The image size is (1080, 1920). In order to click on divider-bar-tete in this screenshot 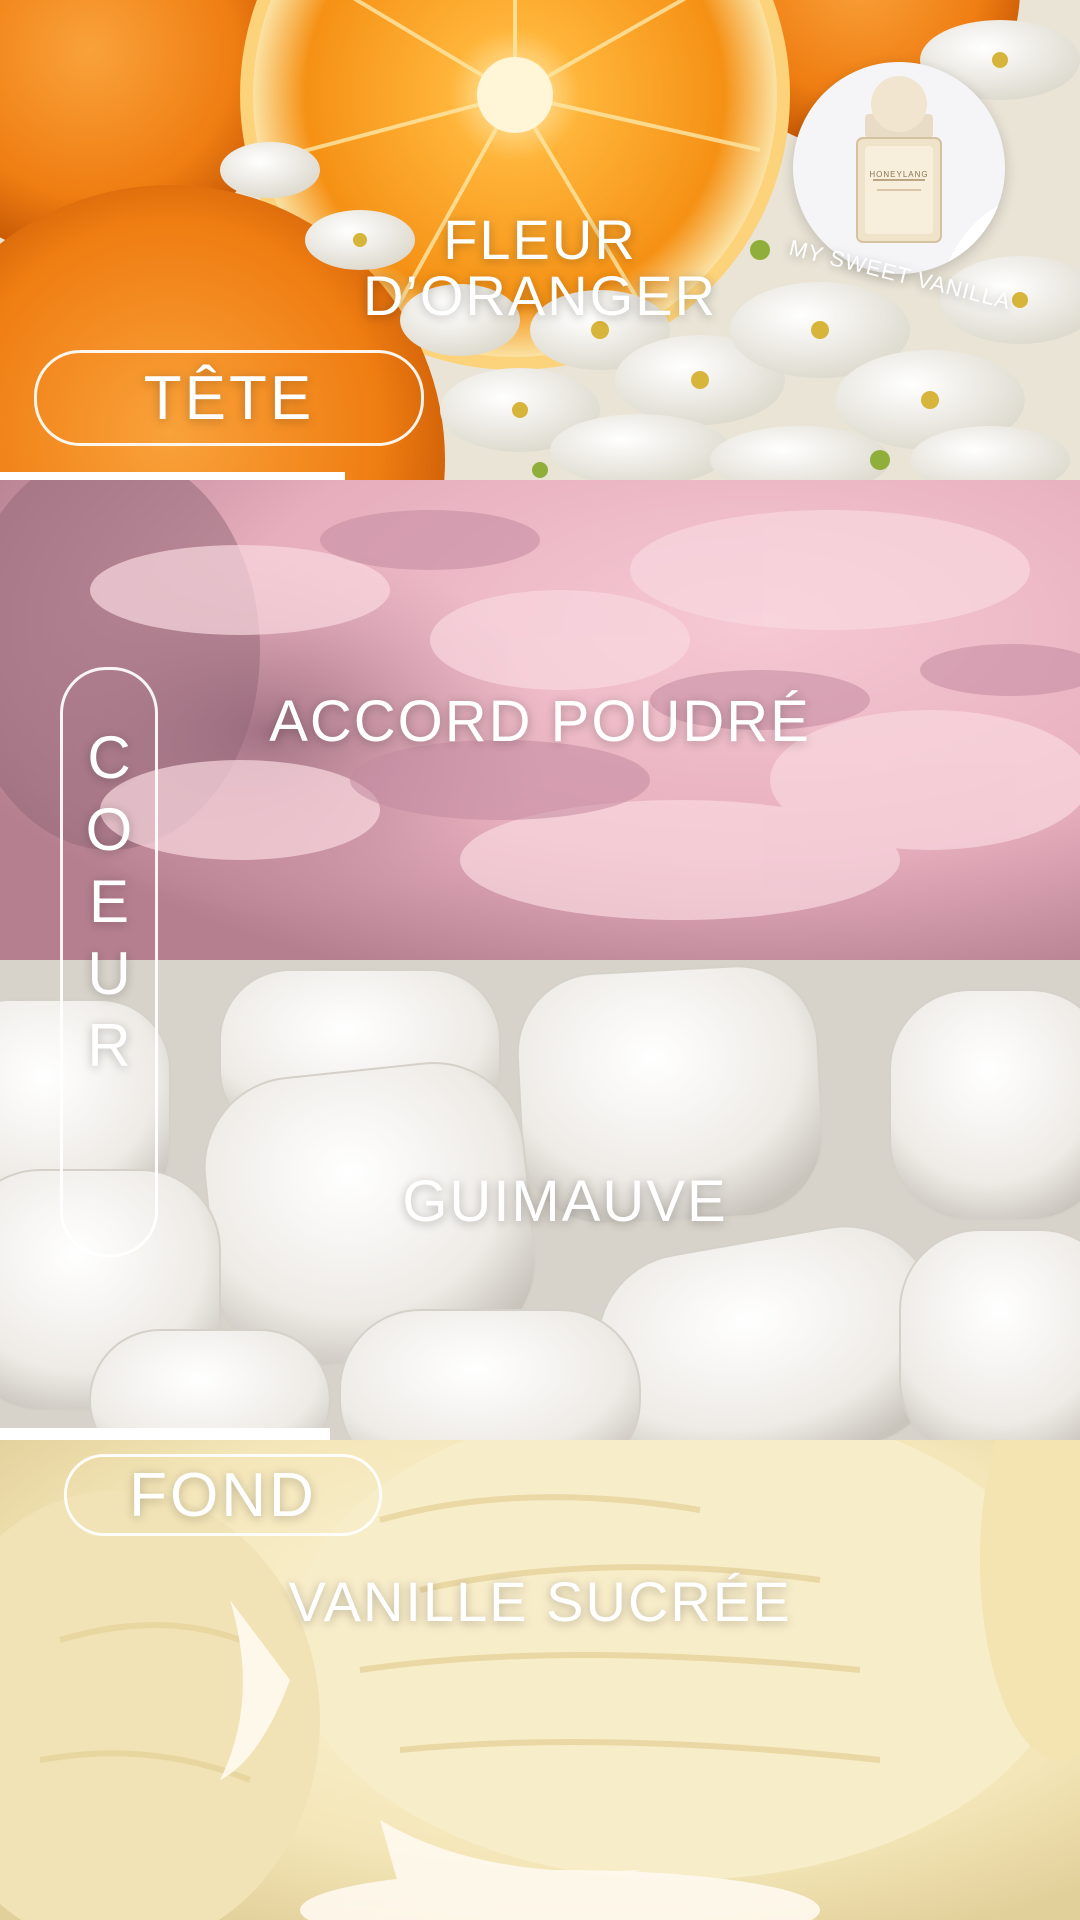, I will do `click(172, 476)`.